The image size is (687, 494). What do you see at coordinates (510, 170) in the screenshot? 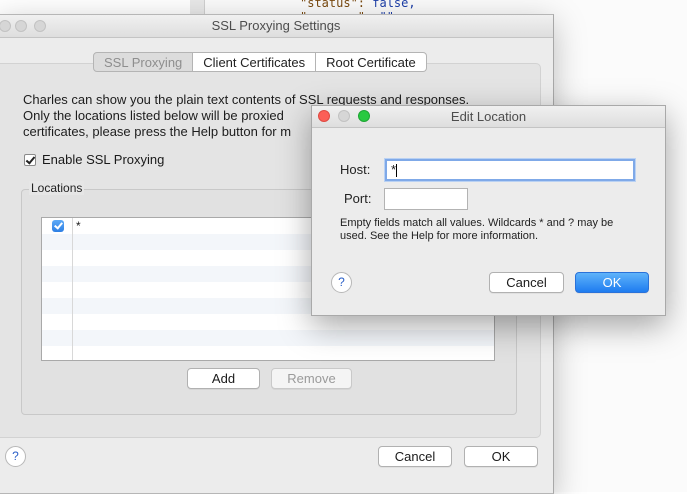
I see `host-input: *` at bounding box center [510, 170].